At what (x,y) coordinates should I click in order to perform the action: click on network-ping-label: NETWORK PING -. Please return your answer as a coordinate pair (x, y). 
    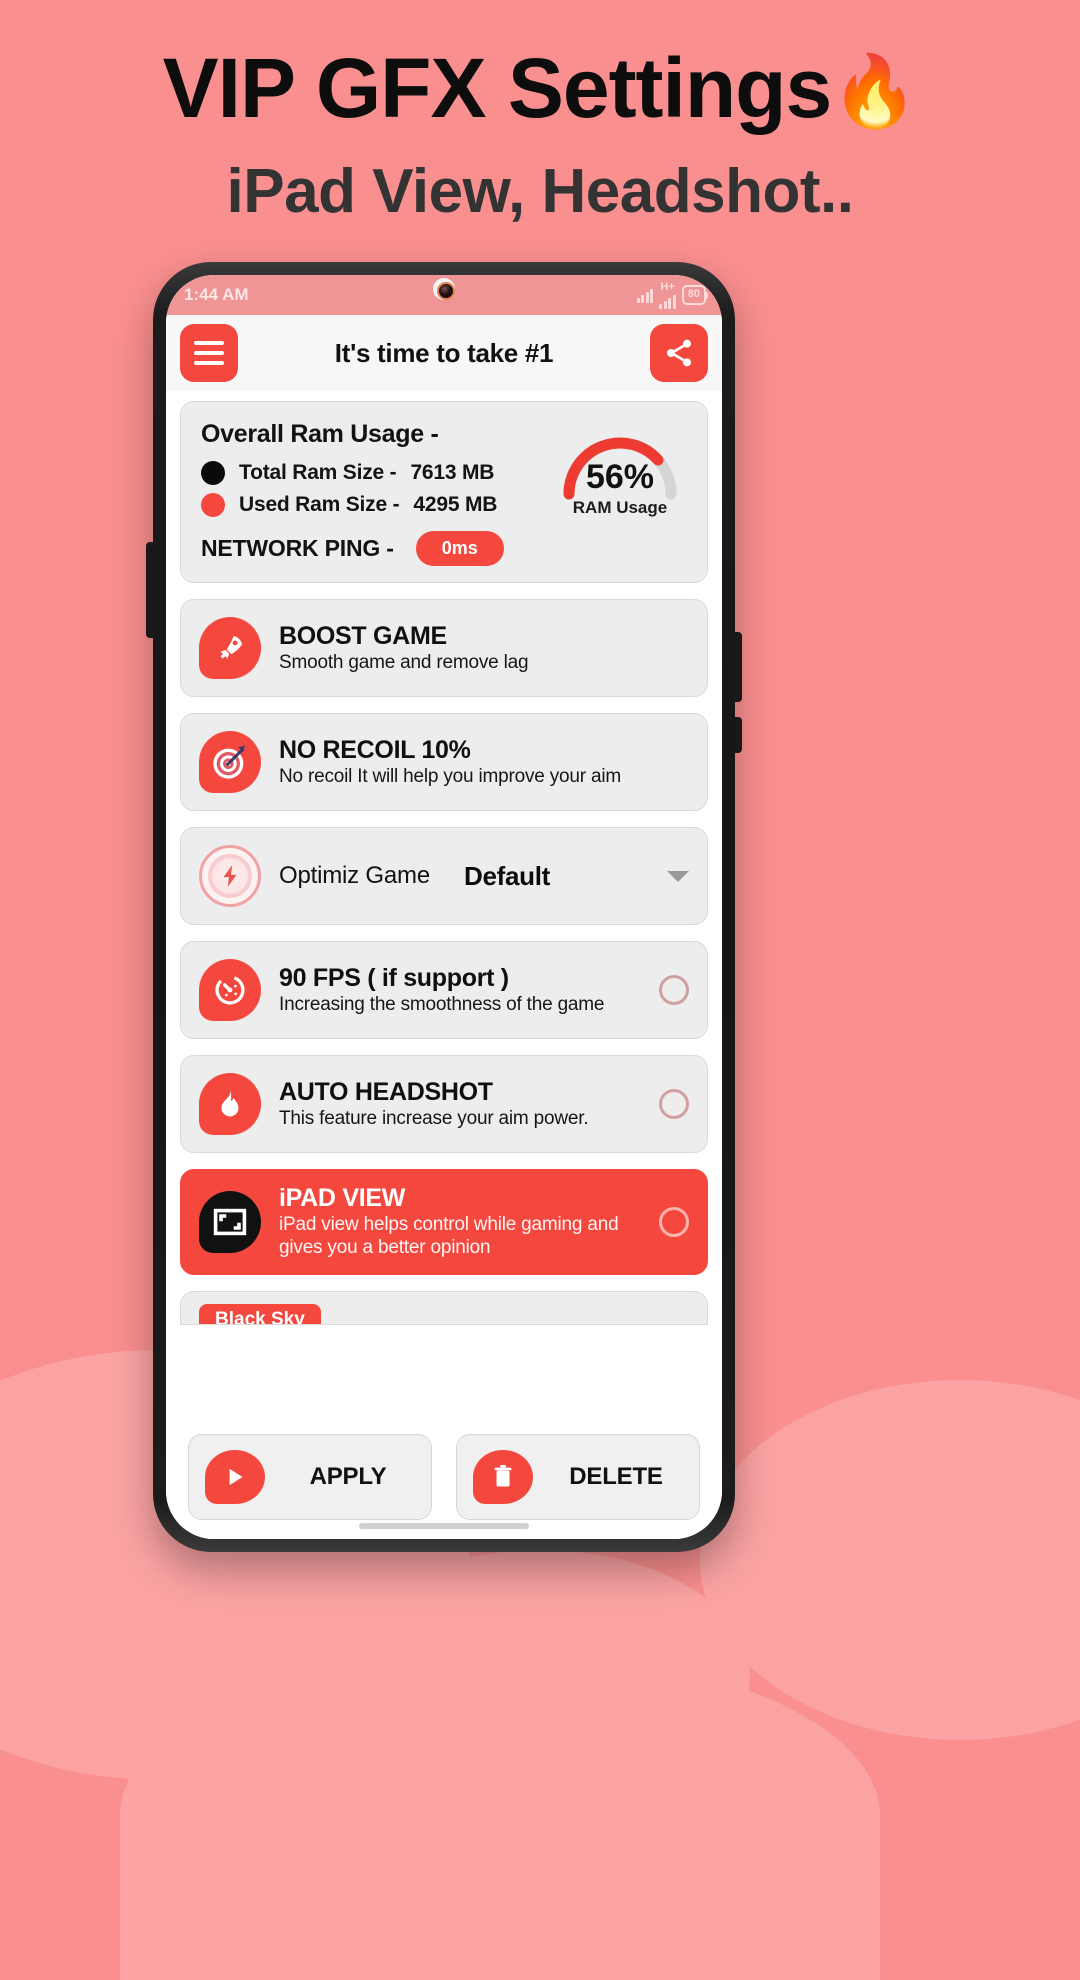
    Looking at the image, I should click on (297, 548).